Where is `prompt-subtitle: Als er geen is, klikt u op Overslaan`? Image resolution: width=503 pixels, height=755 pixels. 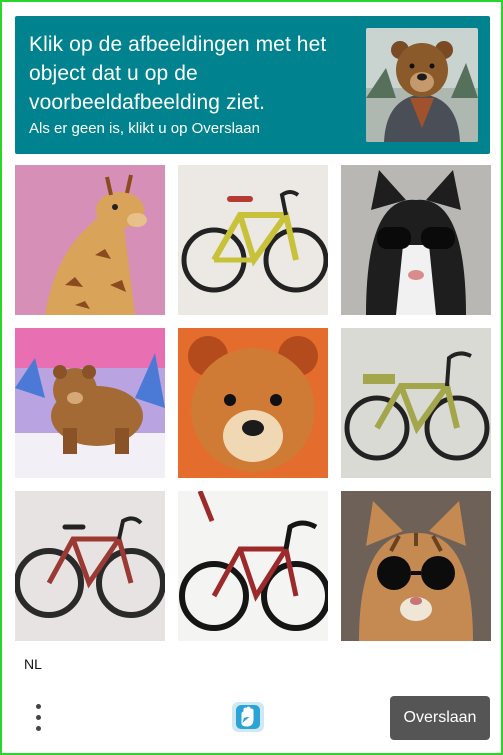 prompt-subtitle: Als er geen is, klikt u op Overslaan is located at coordinates (144, 128).